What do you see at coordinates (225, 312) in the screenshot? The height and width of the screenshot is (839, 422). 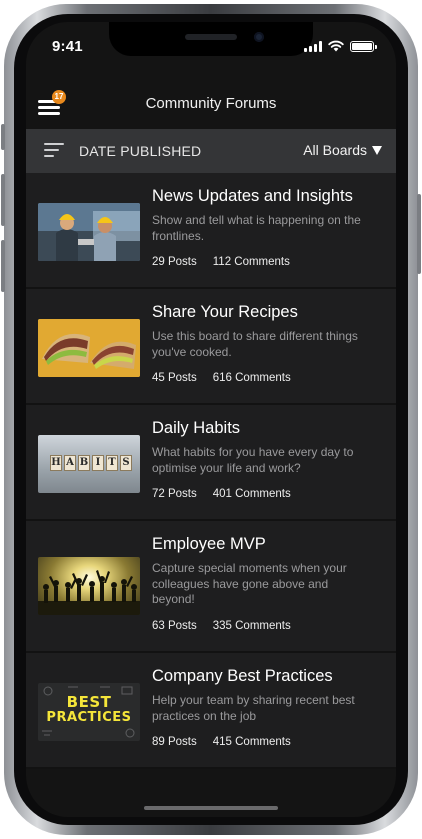 I see `board-title: Share Your Recipes` at bounding box center [225, 312].